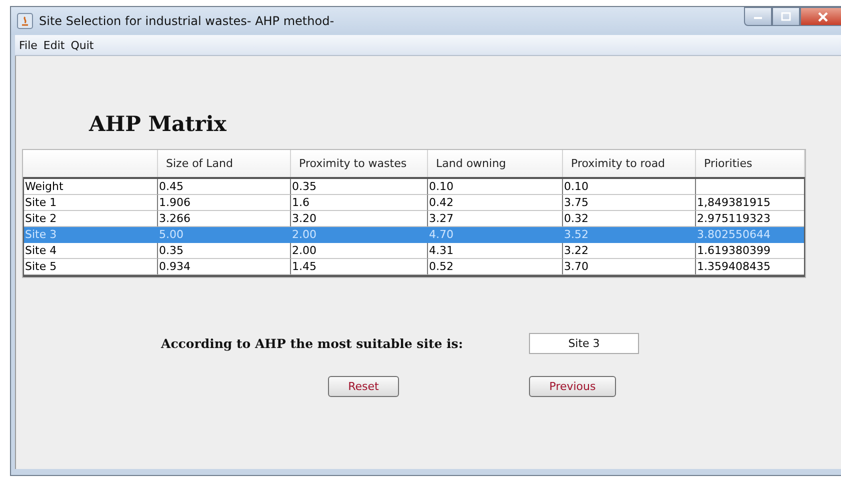 This screenshot has height=484, width=841. What do you see at coordinates (174, 218) in the screenshot?
I see `table-cell: 3.266` at bounding box center [174, 218].